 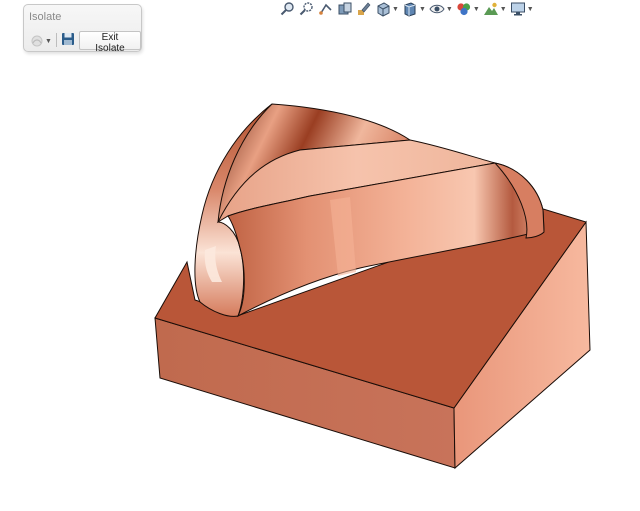 What do you see at coordinates (383, 9) in the screenshot?
I see `view-orientation-icon` at bounding box center [383, 9].